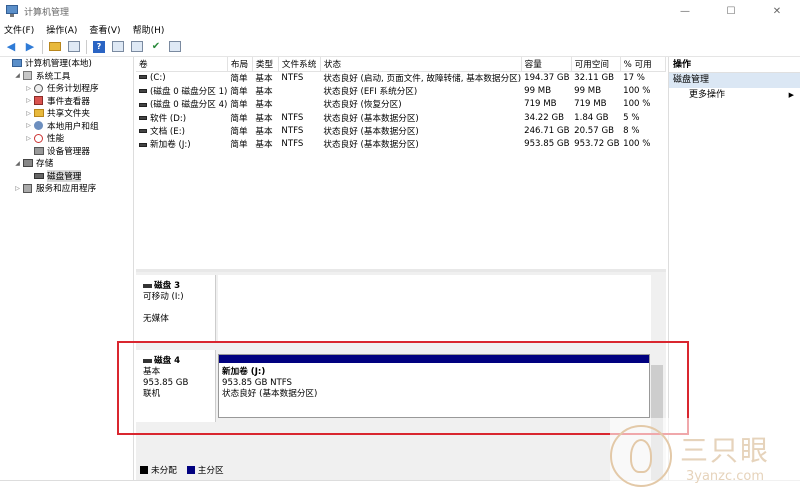 The height and width of the screenshot is (494, 800). Describe the element at coordinates (370, 91) in the screenshot. I see `table-cell: 状态良好 (EFI 系统分区)` at that location.